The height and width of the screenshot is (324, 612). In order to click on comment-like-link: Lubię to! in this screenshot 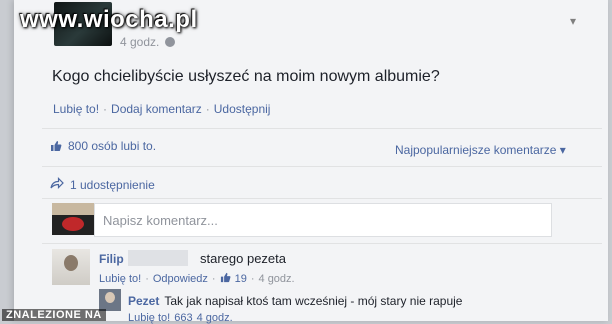, I will do `click(120, 279)`.